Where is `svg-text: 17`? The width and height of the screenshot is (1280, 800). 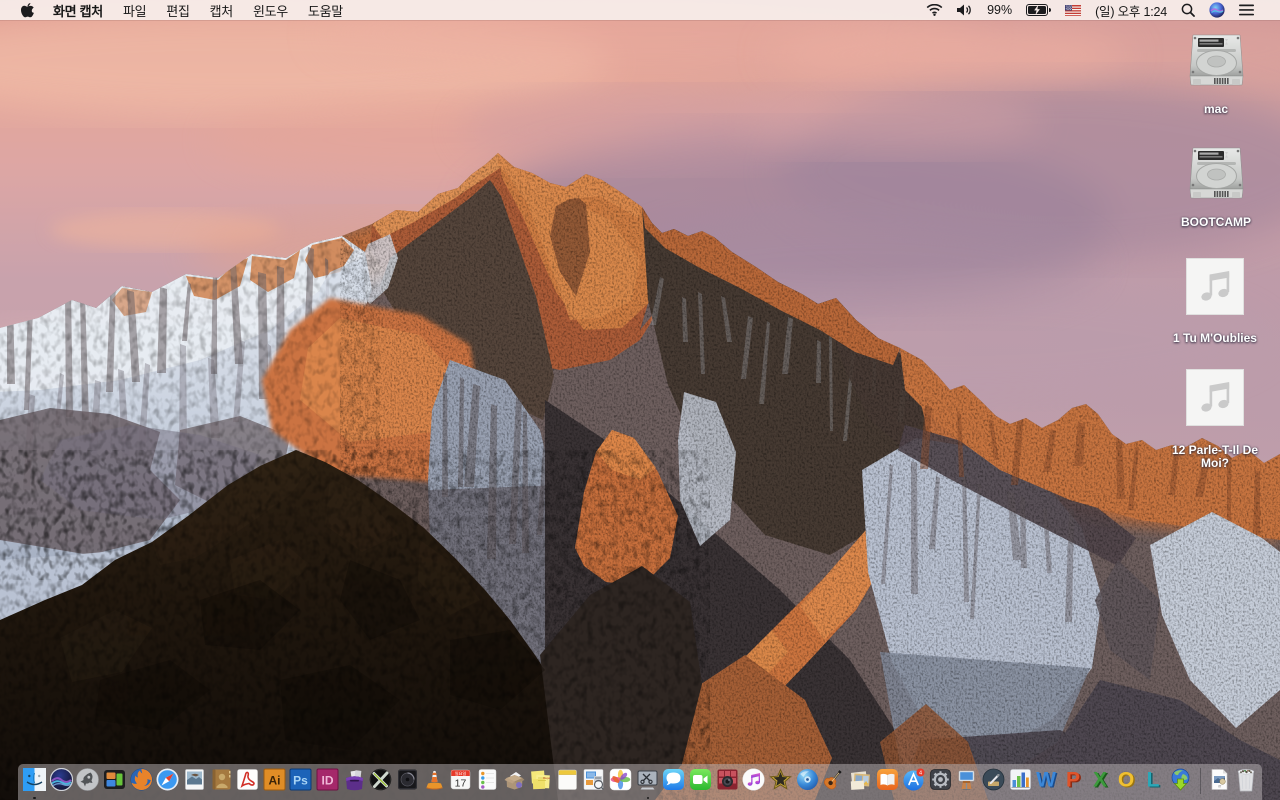
svg-text: 17 is located at coordinates (461, 783).